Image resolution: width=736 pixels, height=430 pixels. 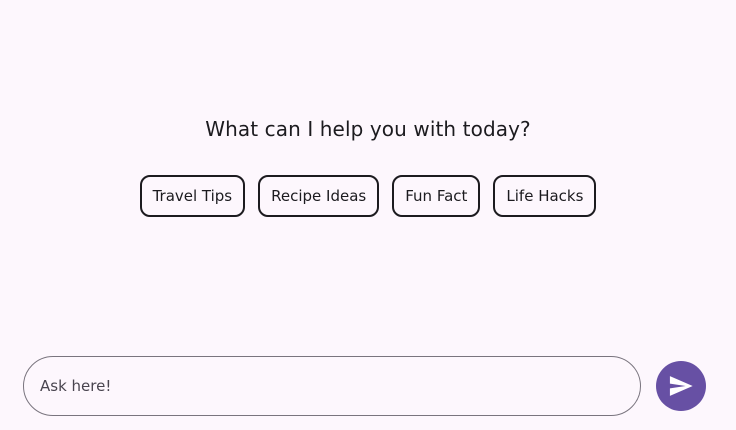 I want to click on suggestion-chip-life-hacks: Life Hacks, so click(x=545, y=196).